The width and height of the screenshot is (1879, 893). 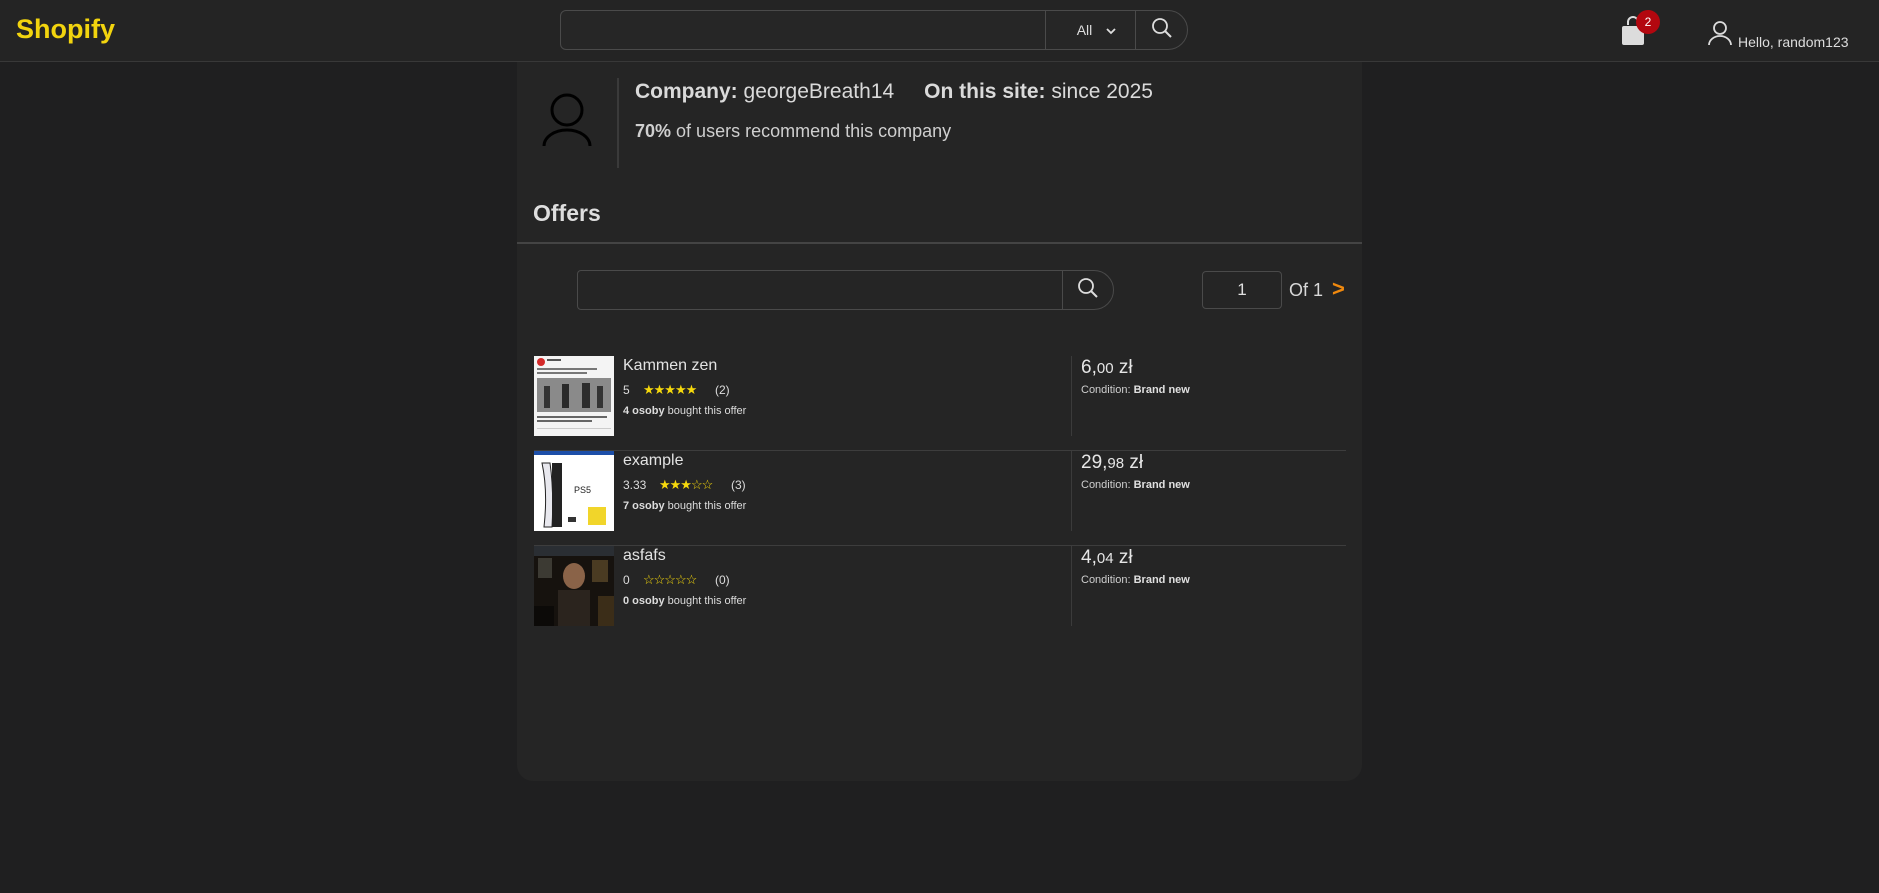 I want to click on offer-rating: 5 ★★★★★ (2), so click(x=676, y=390).